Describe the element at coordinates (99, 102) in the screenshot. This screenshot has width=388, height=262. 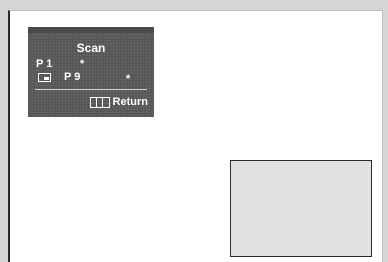
I see `menu-icon` at that location.